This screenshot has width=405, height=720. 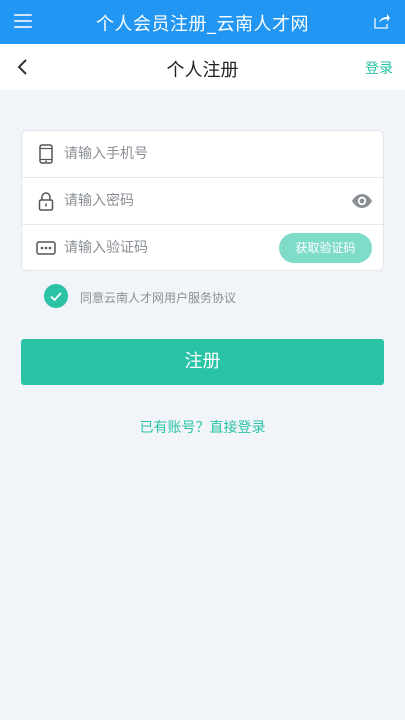 I want to click on register-button: 注册, so click(x=202, y=362).